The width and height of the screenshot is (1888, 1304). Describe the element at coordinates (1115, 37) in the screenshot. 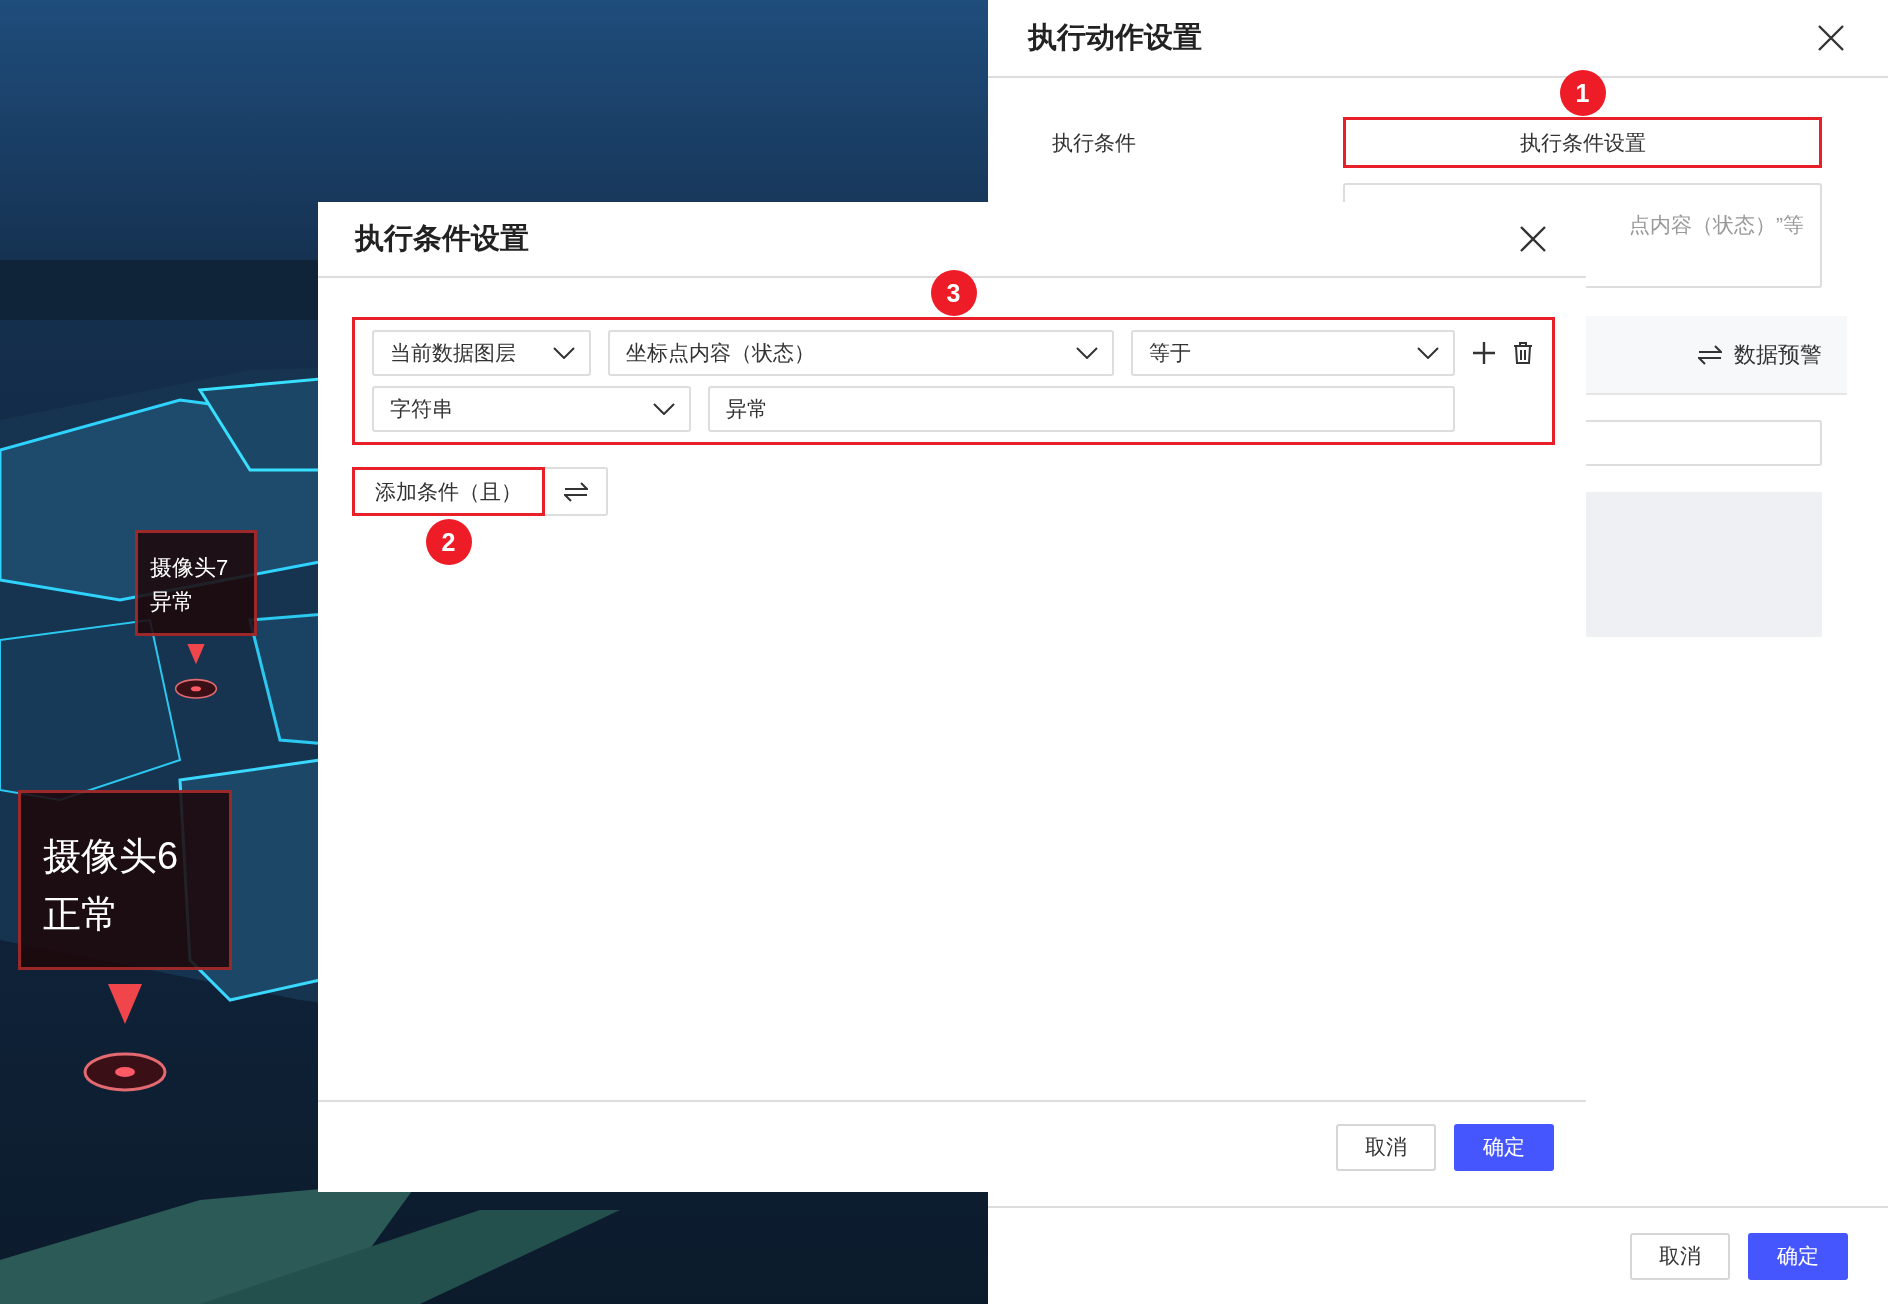

I see `panel-title: 执行动作设置` at that location.